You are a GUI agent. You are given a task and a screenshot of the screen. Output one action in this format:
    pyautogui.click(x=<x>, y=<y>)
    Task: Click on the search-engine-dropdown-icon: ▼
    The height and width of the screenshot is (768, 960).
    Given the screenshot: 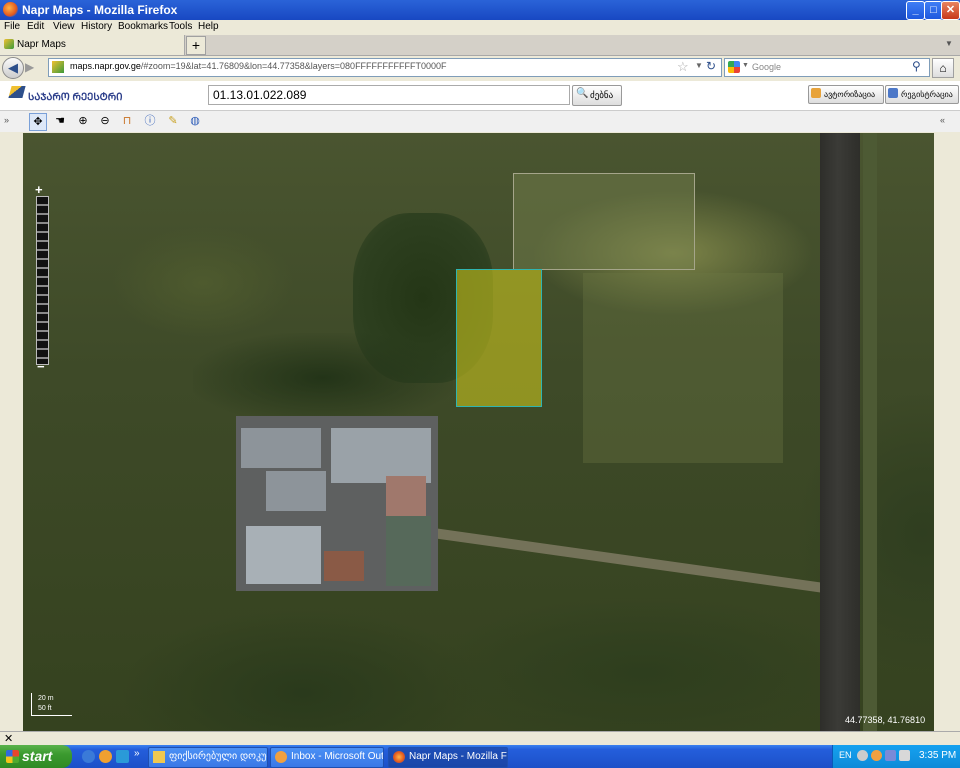 What is the action you would take?
    pyautogui.click(x=745, y=65)
    